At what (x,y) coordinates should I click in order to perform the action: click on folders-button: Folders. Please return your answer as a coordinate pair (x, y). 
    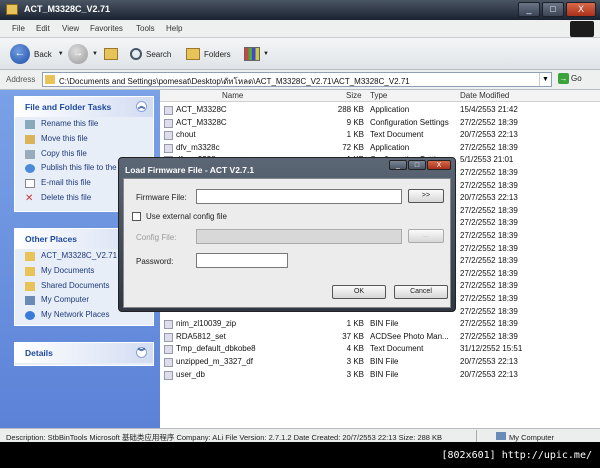
    Looking at the image, I should click on (208, 54).